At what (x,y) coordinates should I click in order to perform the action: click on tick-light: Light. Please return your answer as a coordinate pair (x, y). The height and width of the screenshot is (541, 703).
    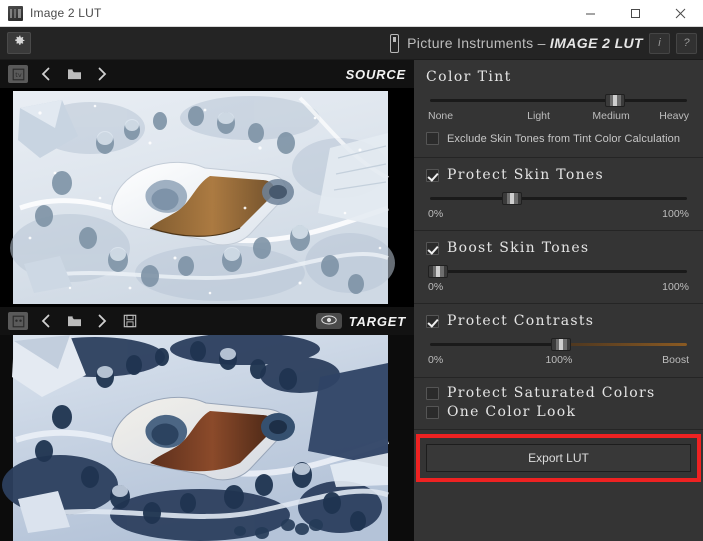
    Looking at the image, I should click on (538, 116).